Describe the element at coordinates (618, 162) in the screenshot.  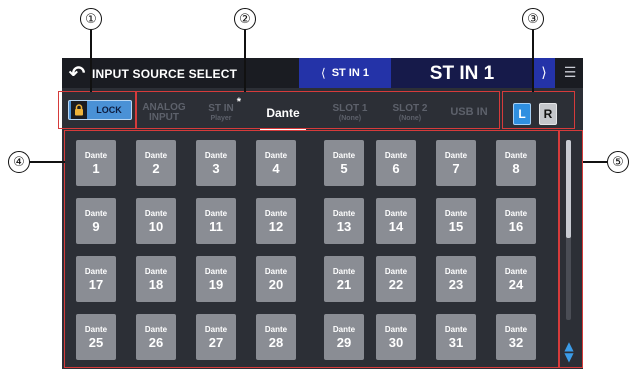
I see `callout-5: ⑤` at that location.